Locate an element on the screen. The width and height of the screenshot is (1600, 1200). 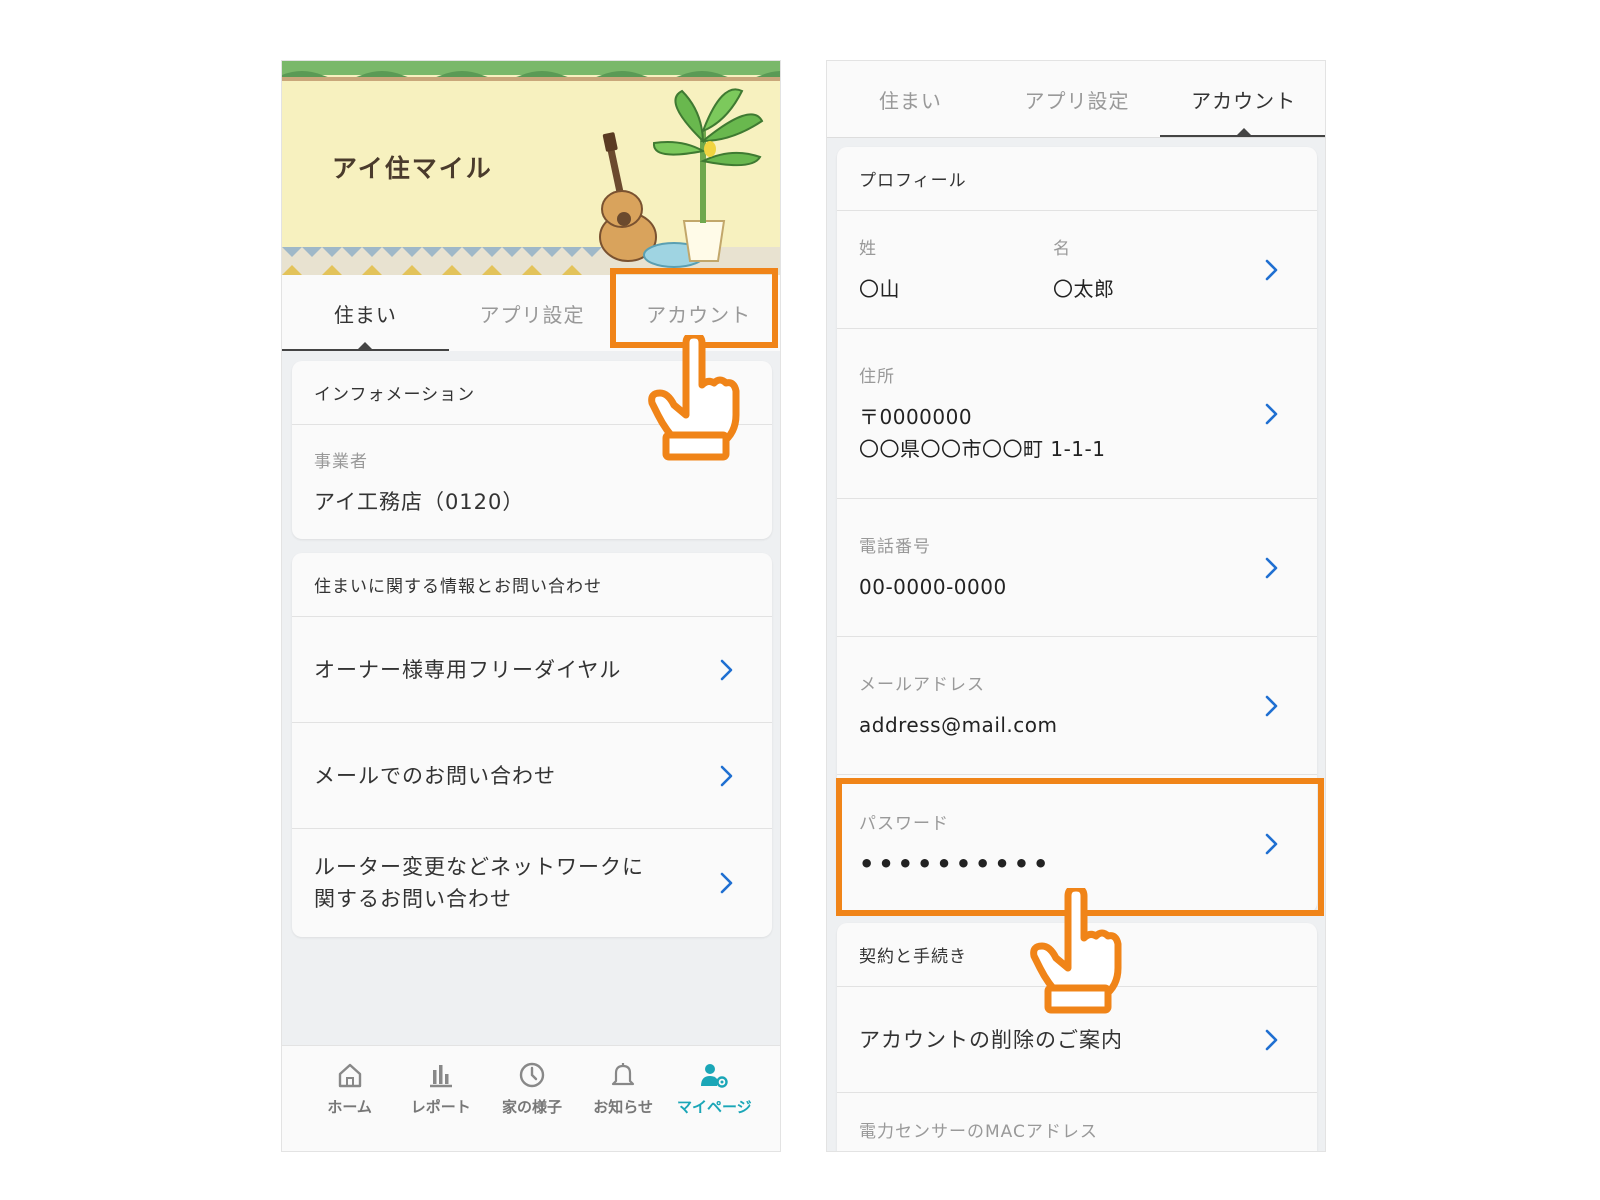
name-columns: 姓 〇山 名 〇太郎 is located at coordinates (1053, 269).